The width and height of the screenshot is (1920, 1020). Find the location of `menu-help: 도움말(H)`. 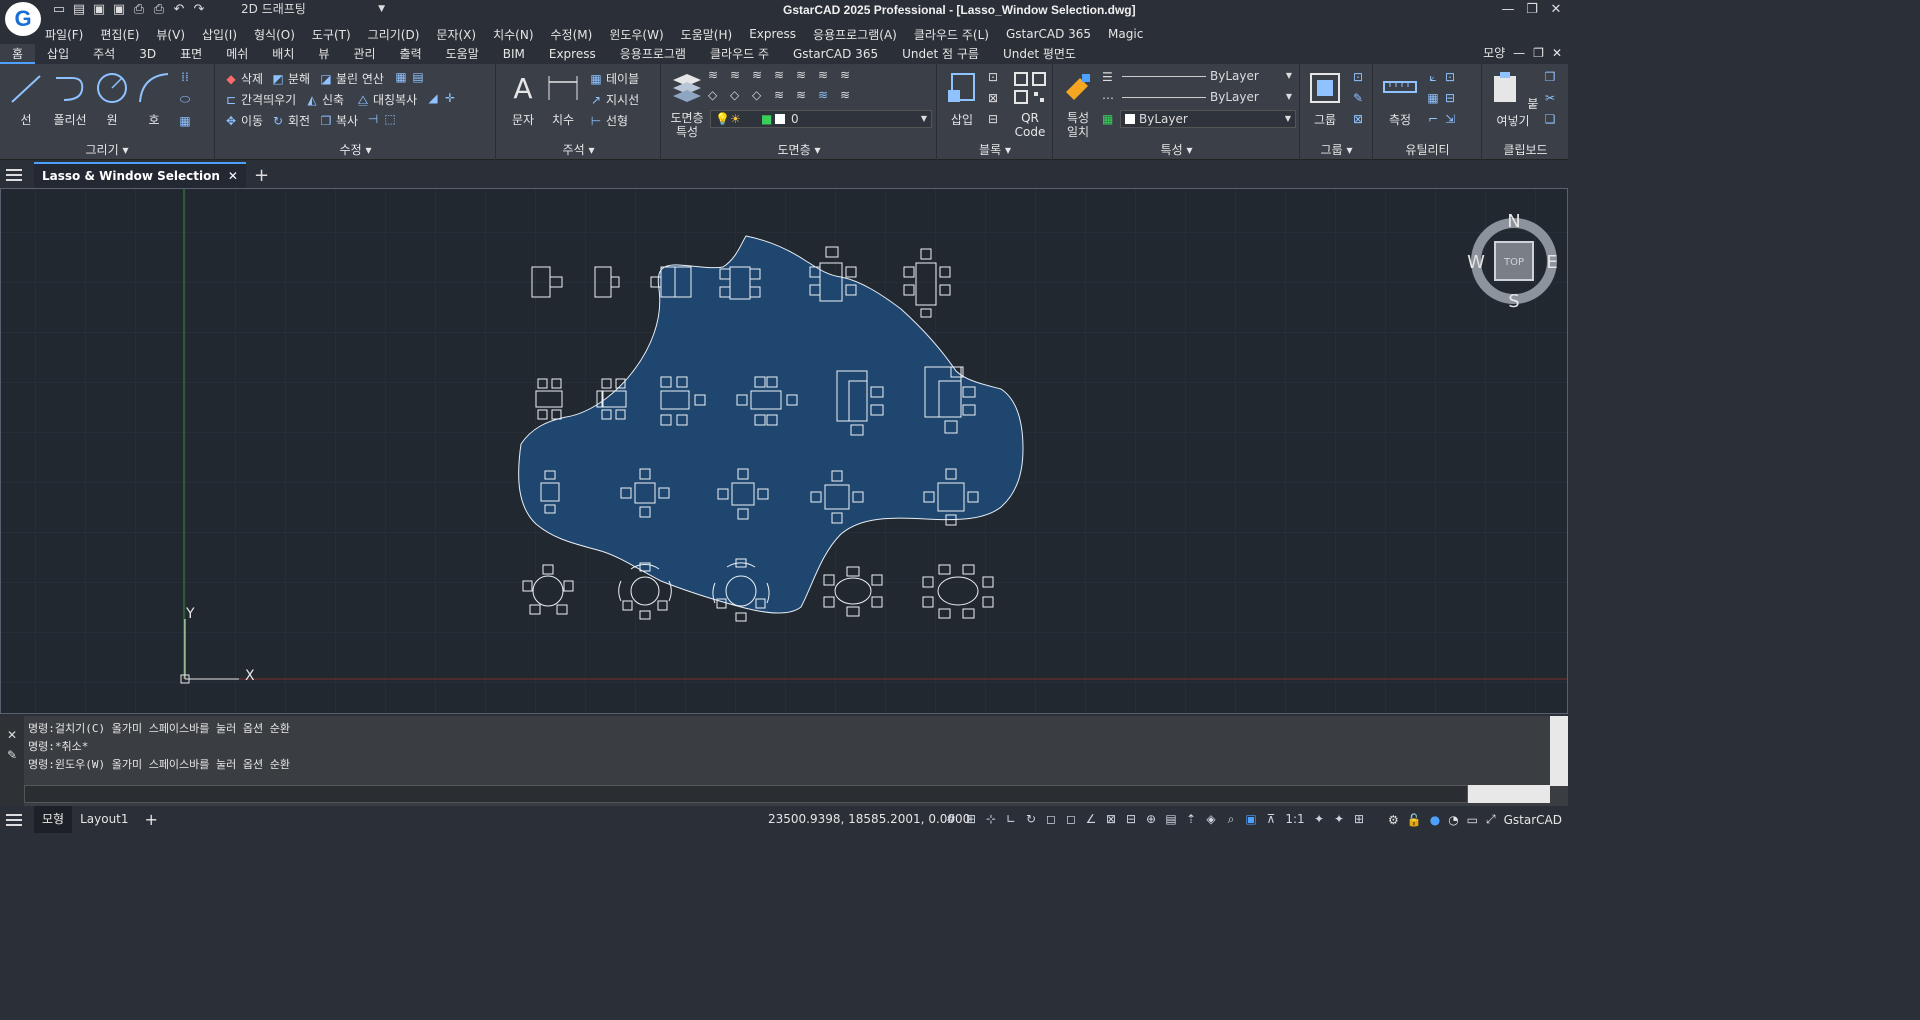

menu-help: 도움말(H) is located at coordinates (707, 34).